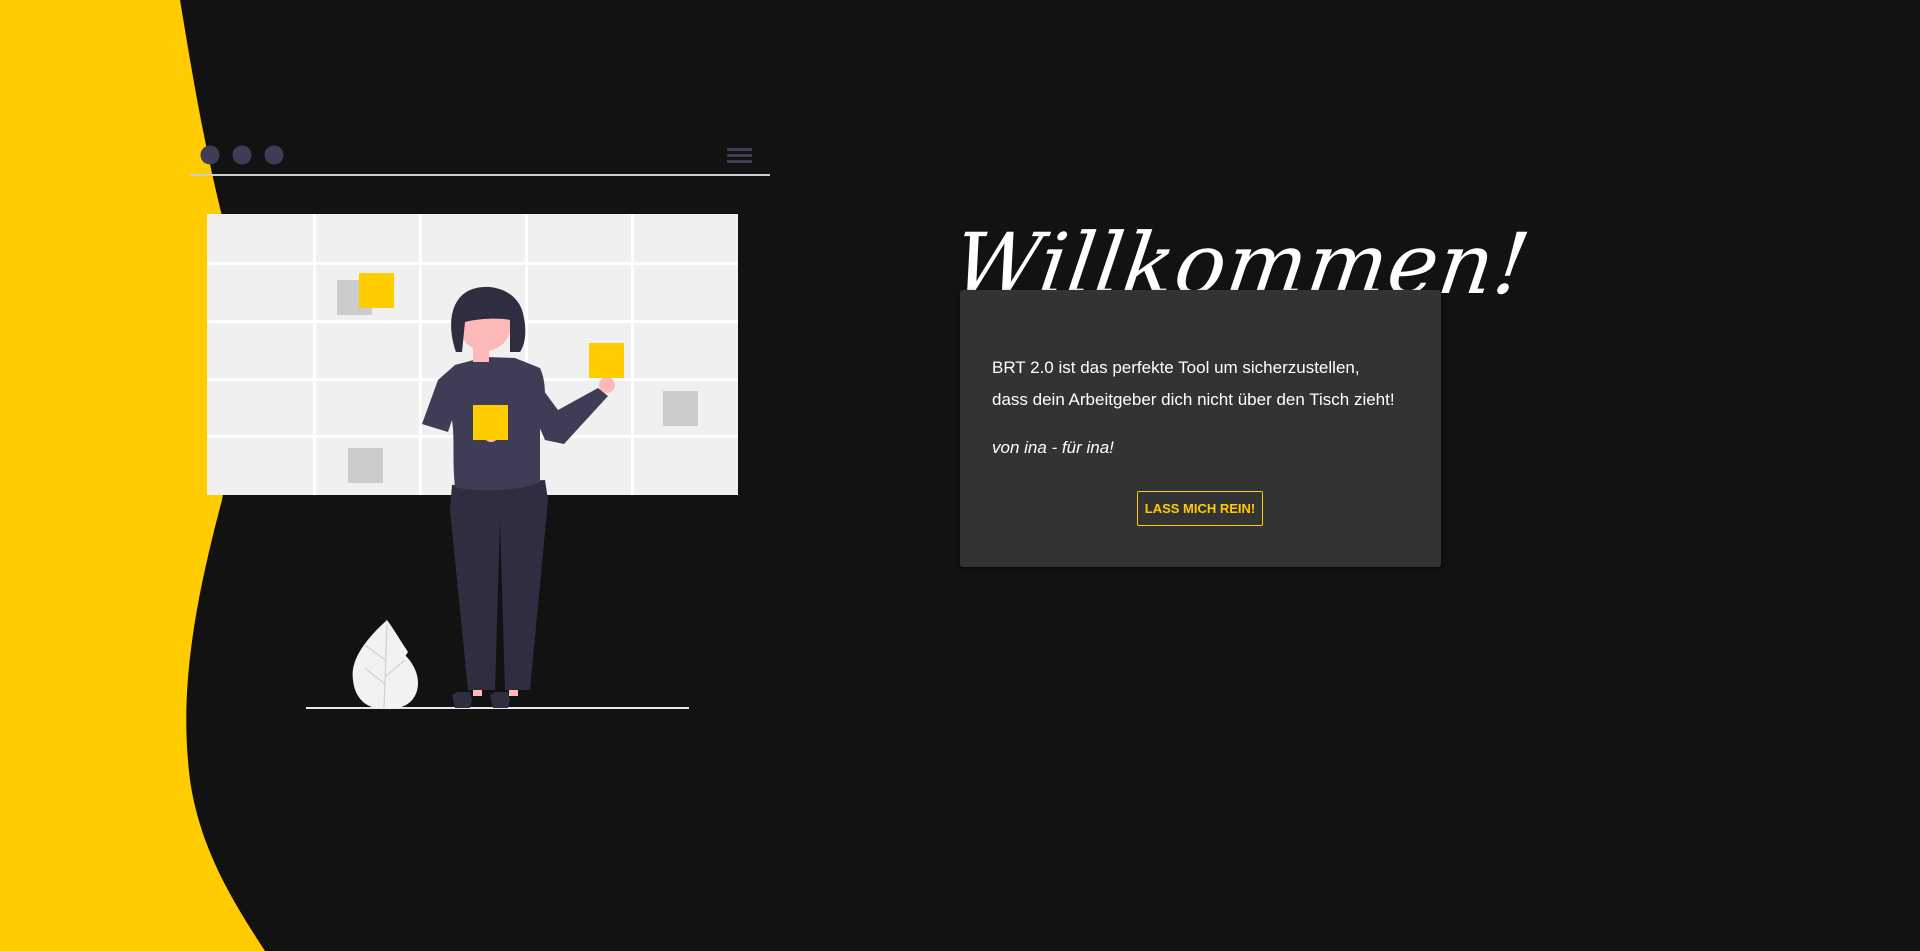 This screenshot has width=1920, height=951. I want to click on browser-window-bar, so click(480, 160).